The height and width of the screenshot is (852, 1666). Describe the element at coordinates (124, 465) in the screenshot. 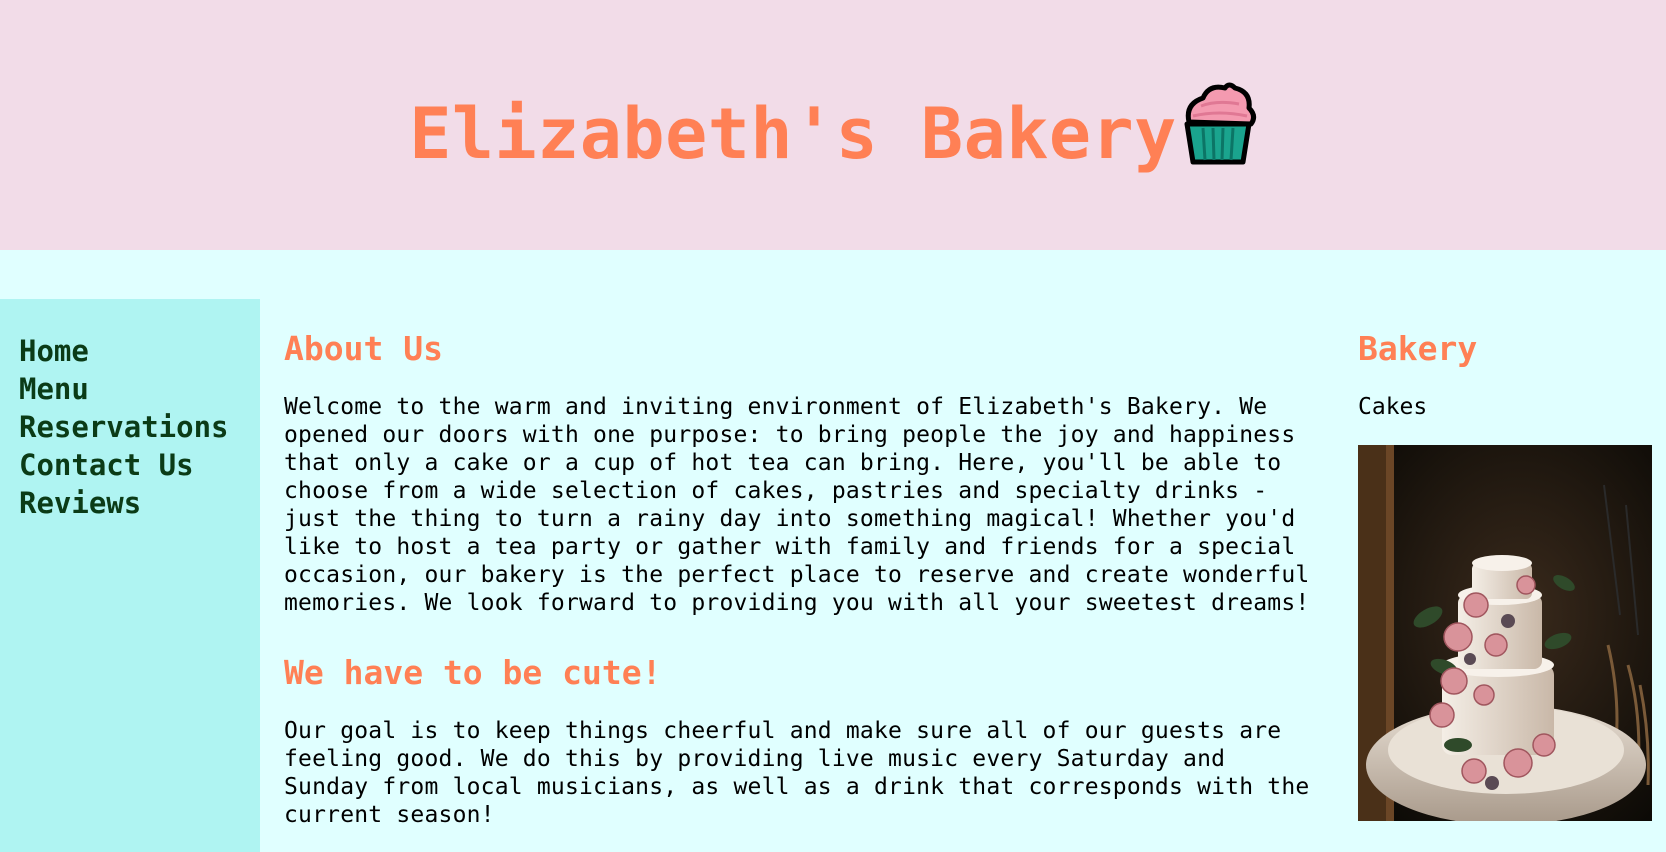

I see `nav-item-contact-us: Contact Us` at that location.